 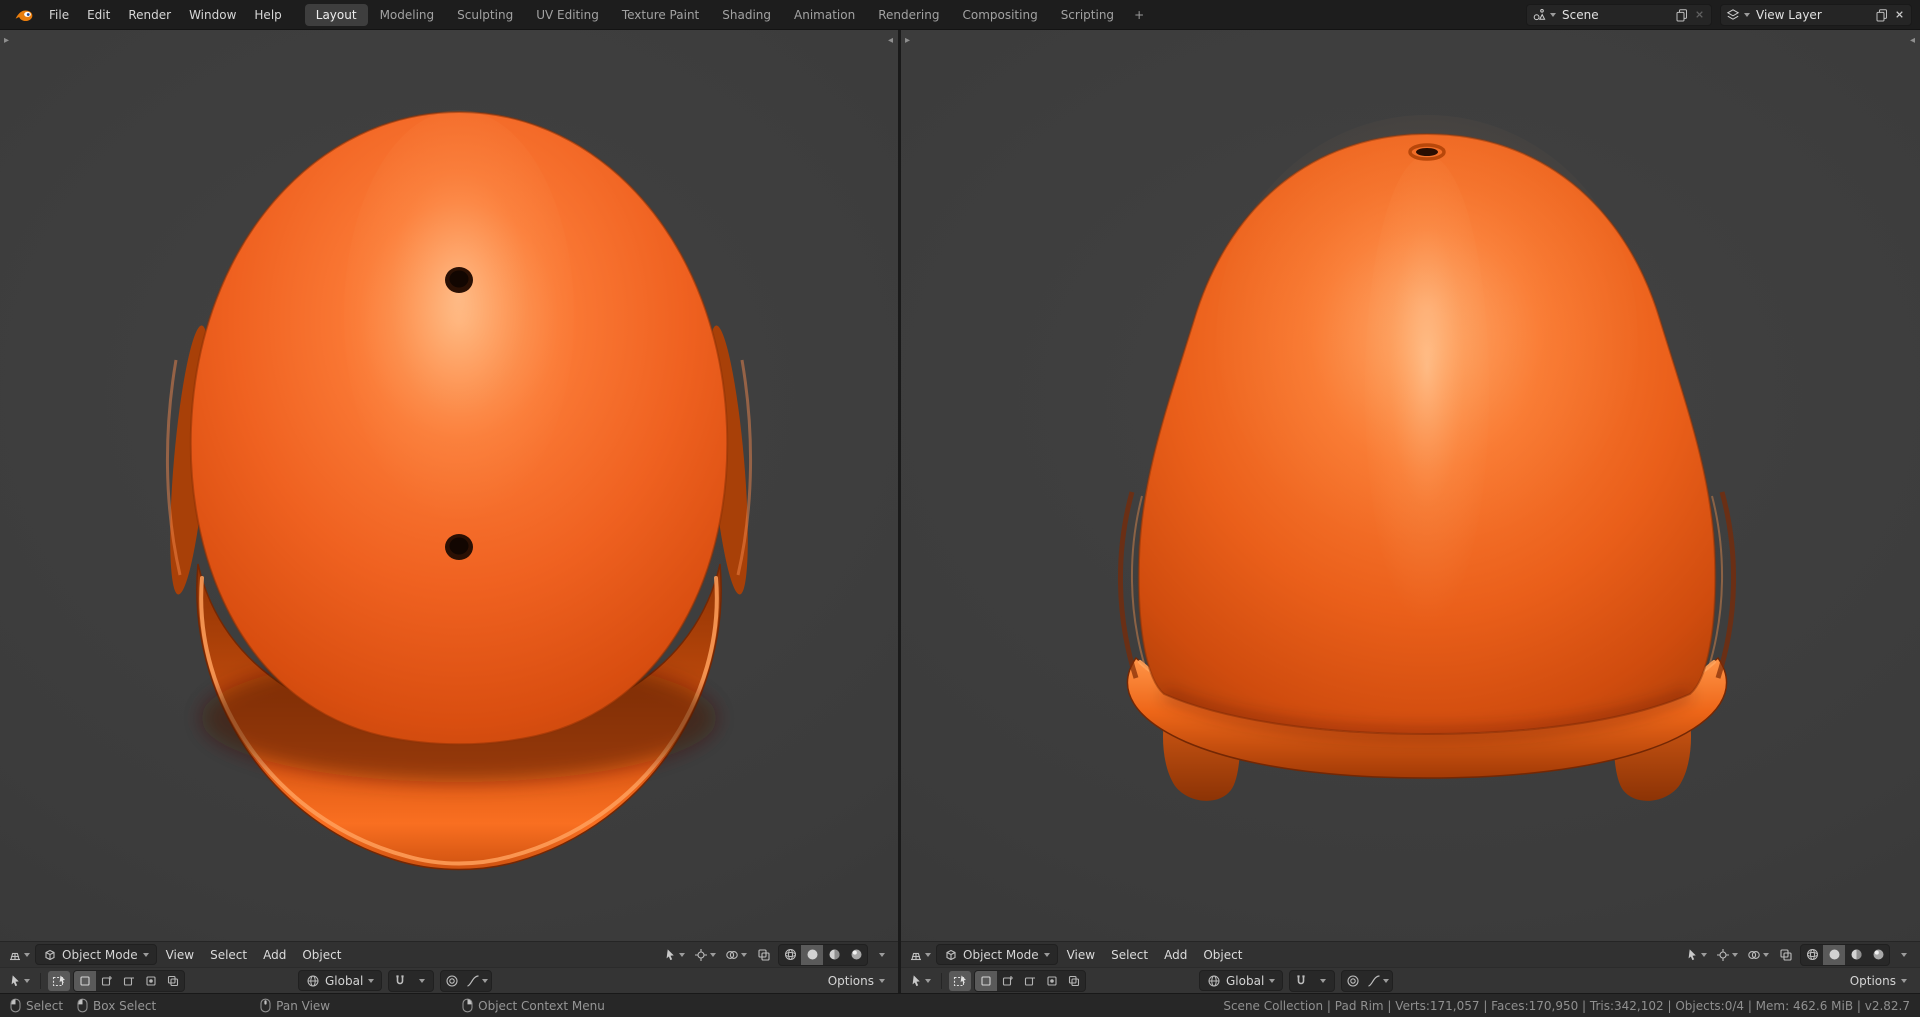 What do you see at coordinates (1882, 15) in the screenshot?
I see `add-view-layer-icon` at bounding box center [1882, 15].